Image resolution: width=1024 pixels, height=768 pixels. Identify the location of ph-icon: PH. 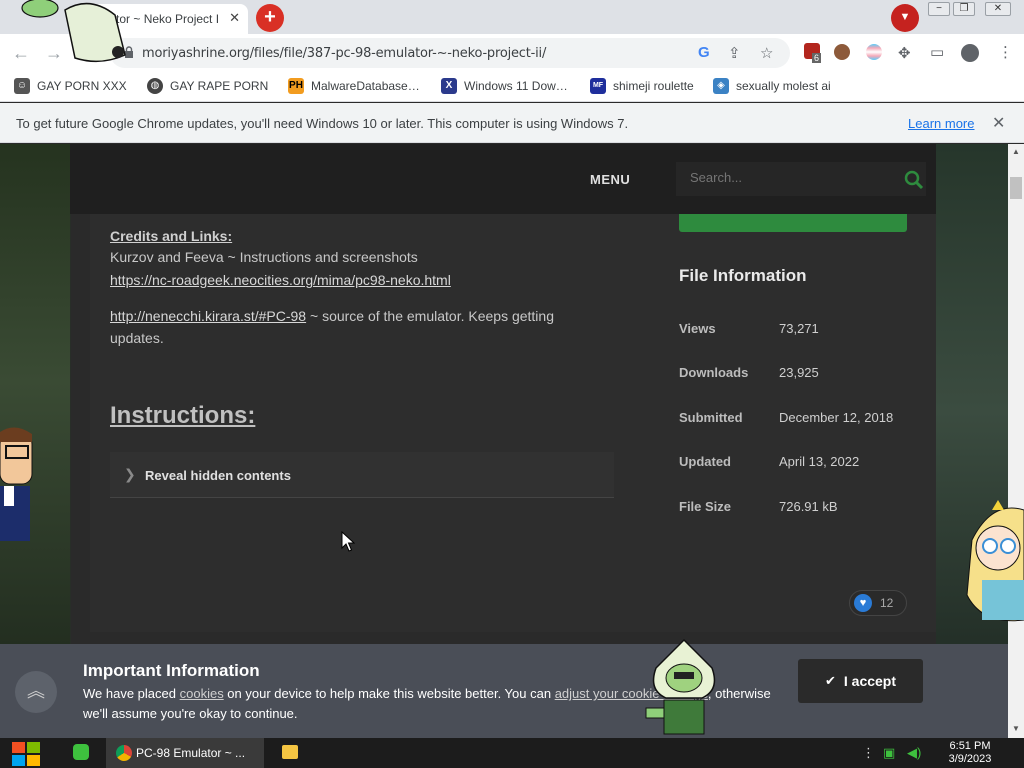
(296, 86).